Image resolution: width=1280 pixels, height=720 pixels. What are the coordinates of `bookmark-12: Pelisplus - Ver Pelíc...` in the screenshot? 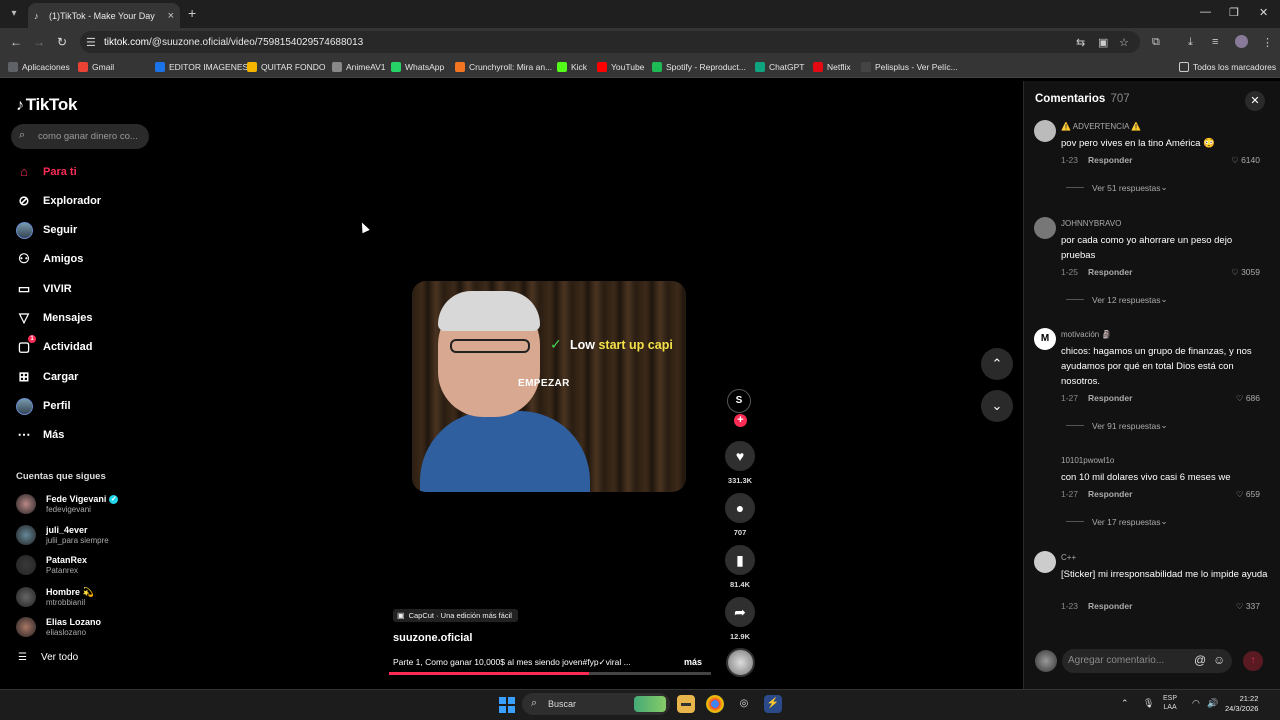 It's located at (909, 67).